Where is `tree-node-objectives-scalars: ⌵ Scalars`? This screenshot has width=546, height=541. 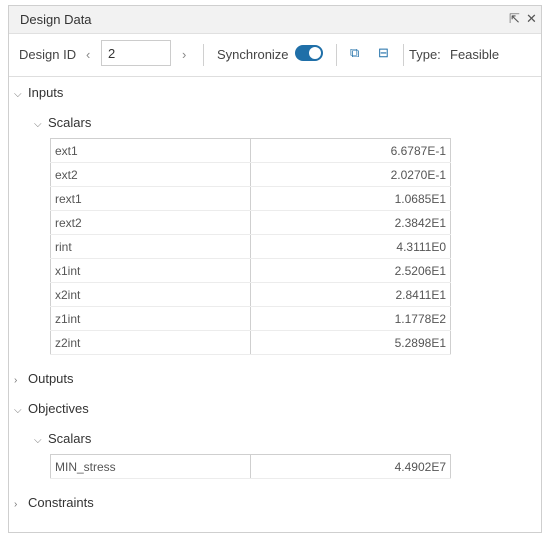
tree-node-objectives-scalars: ⌵ Scalars is located at coordinates (62, 438).